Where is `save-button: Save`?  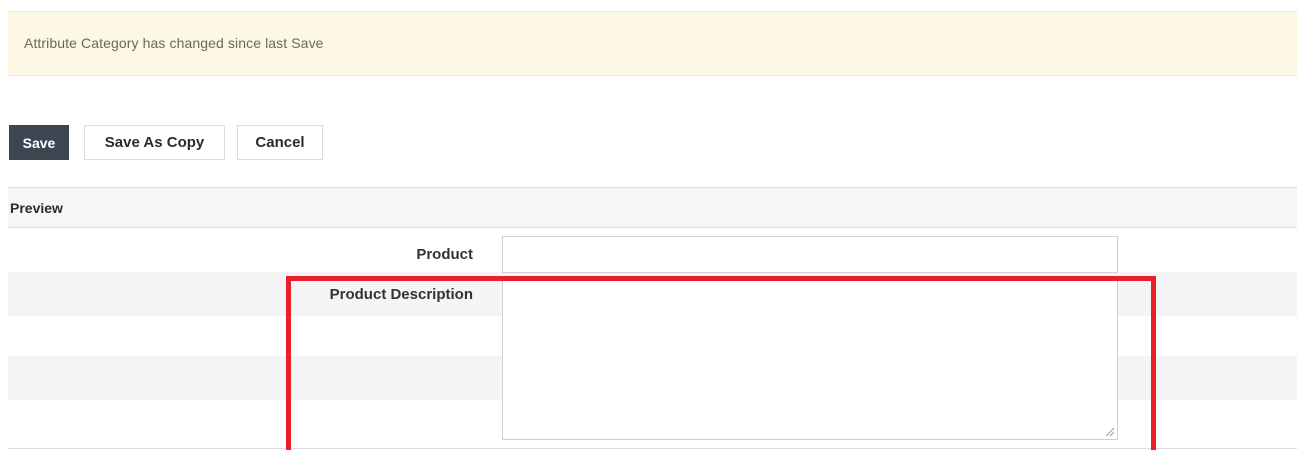
save-button: Save is located at coordinates (39, 142).